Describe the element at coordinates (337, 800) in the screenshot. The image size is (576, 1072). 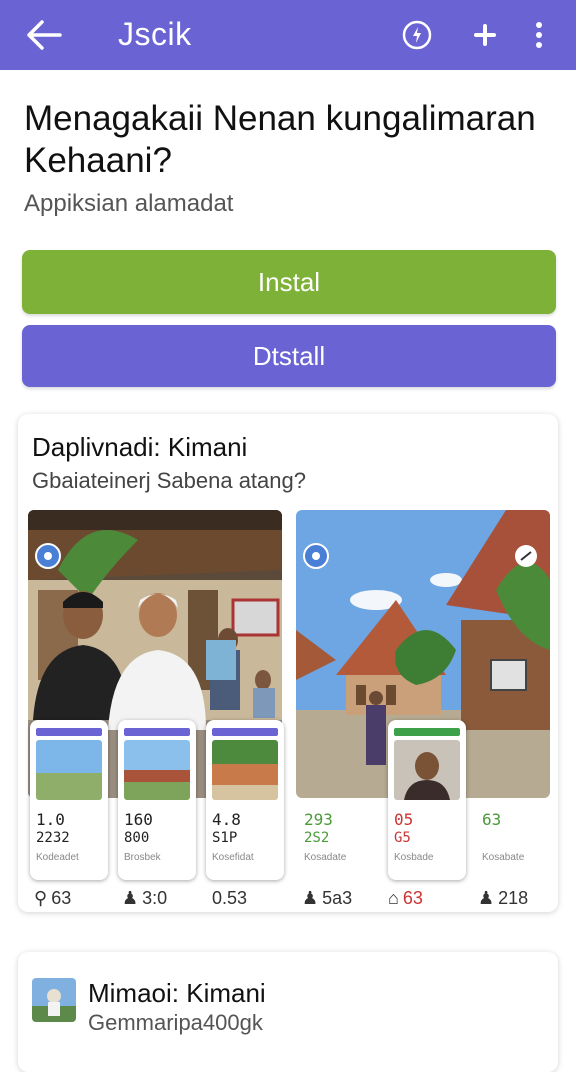
I see `phone-preview: 293 2S2 Kosadate` at that location.